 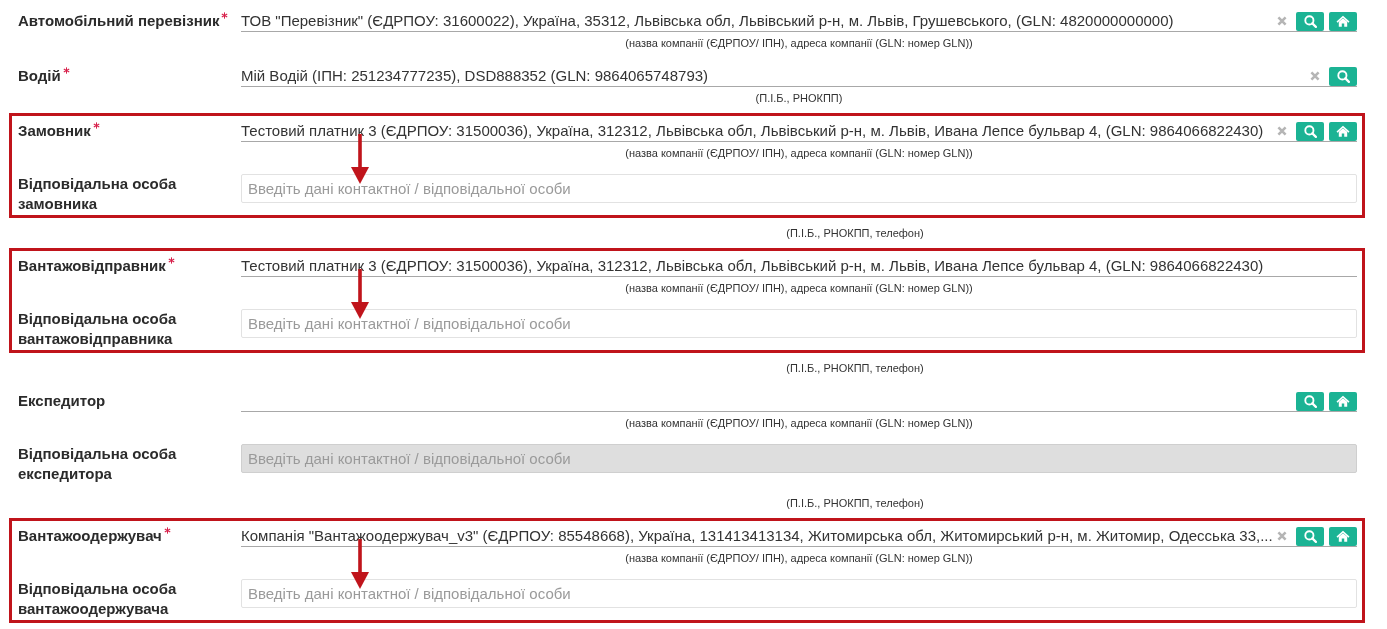 I want to click on lookup-field: Мій Водій (ІПН: 251234777235), DSD888352 (GLN: 9864065748793), so click(x=799, y=76).